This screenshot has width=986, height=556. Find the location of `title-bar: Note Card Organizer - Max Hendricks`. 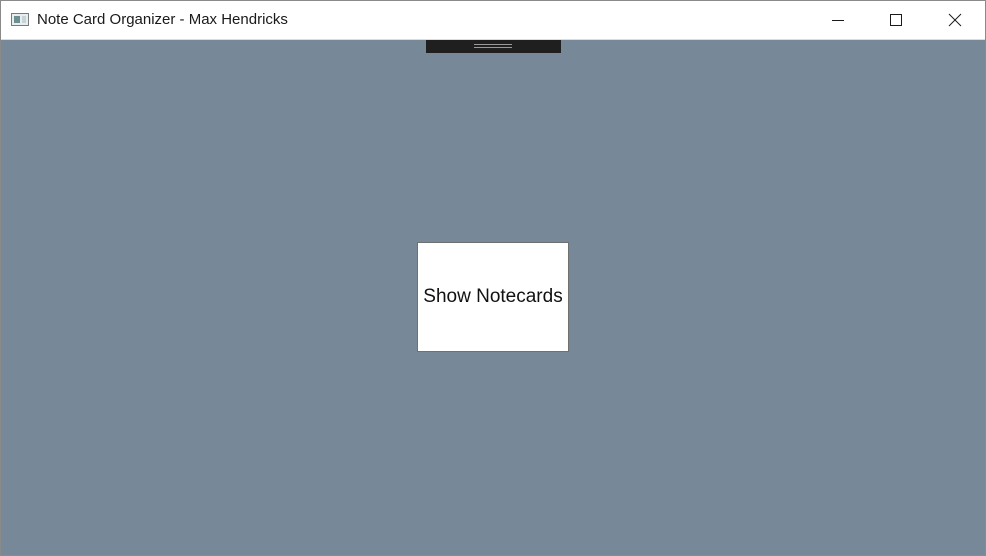

title-bar: Note Card Organizer - Max Hendricks is located at coordinates (493, 20).